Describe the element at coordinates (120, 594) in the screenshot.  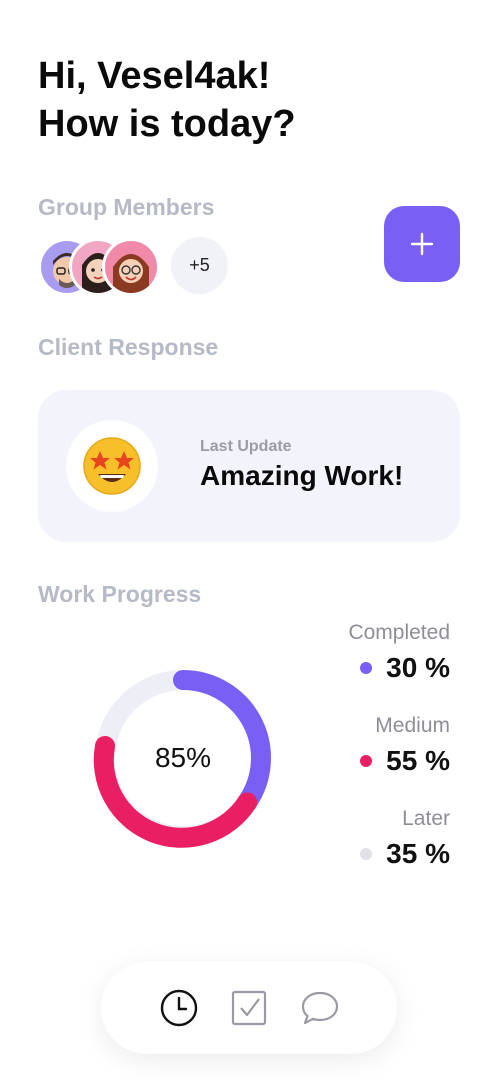
I see `work-progress-label: Work Progress` at that location.